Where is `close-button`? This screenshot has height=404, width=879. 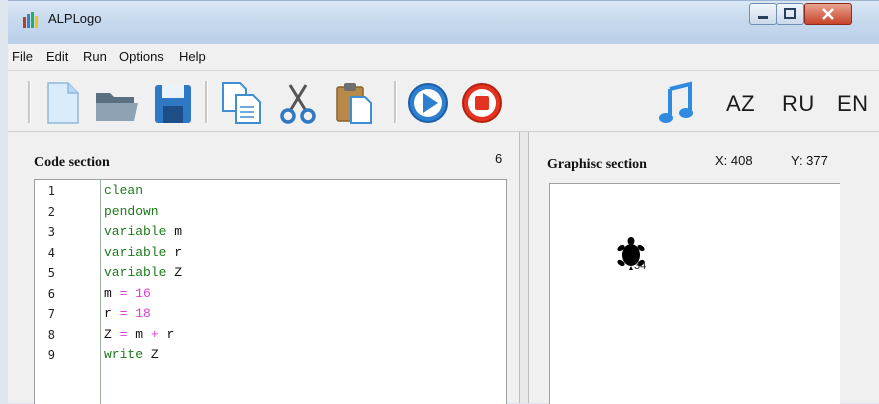 close-button is located at coordinates (828, 14).